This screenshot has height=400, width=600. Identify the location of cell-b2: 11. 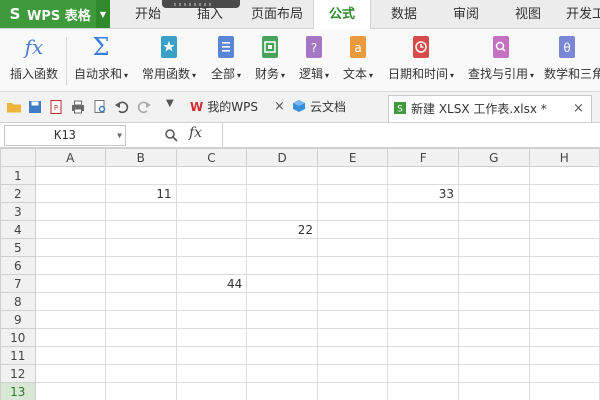
(140, 193).